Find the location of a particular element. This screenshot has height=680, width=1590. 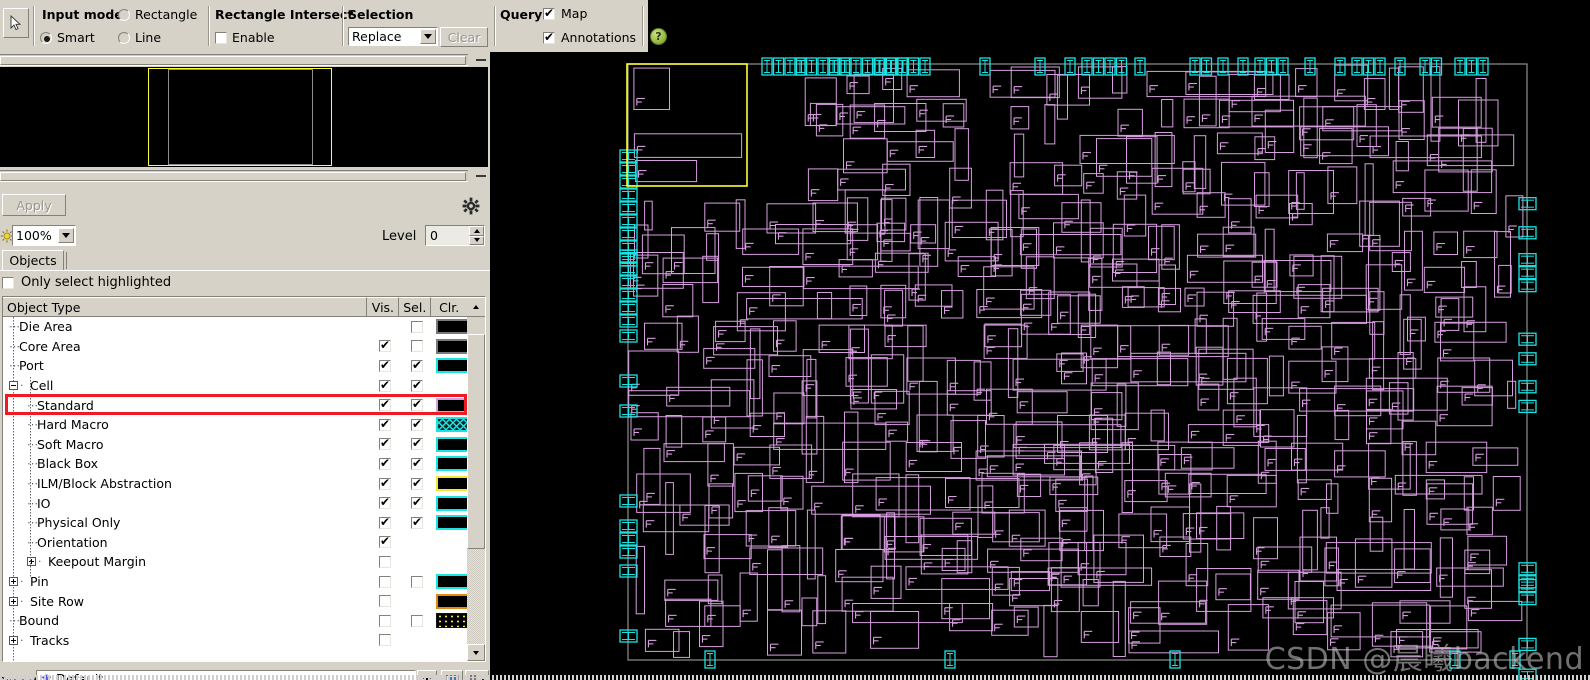

tree-row-site-row: · Site Row is located at coordinates (244, 601).